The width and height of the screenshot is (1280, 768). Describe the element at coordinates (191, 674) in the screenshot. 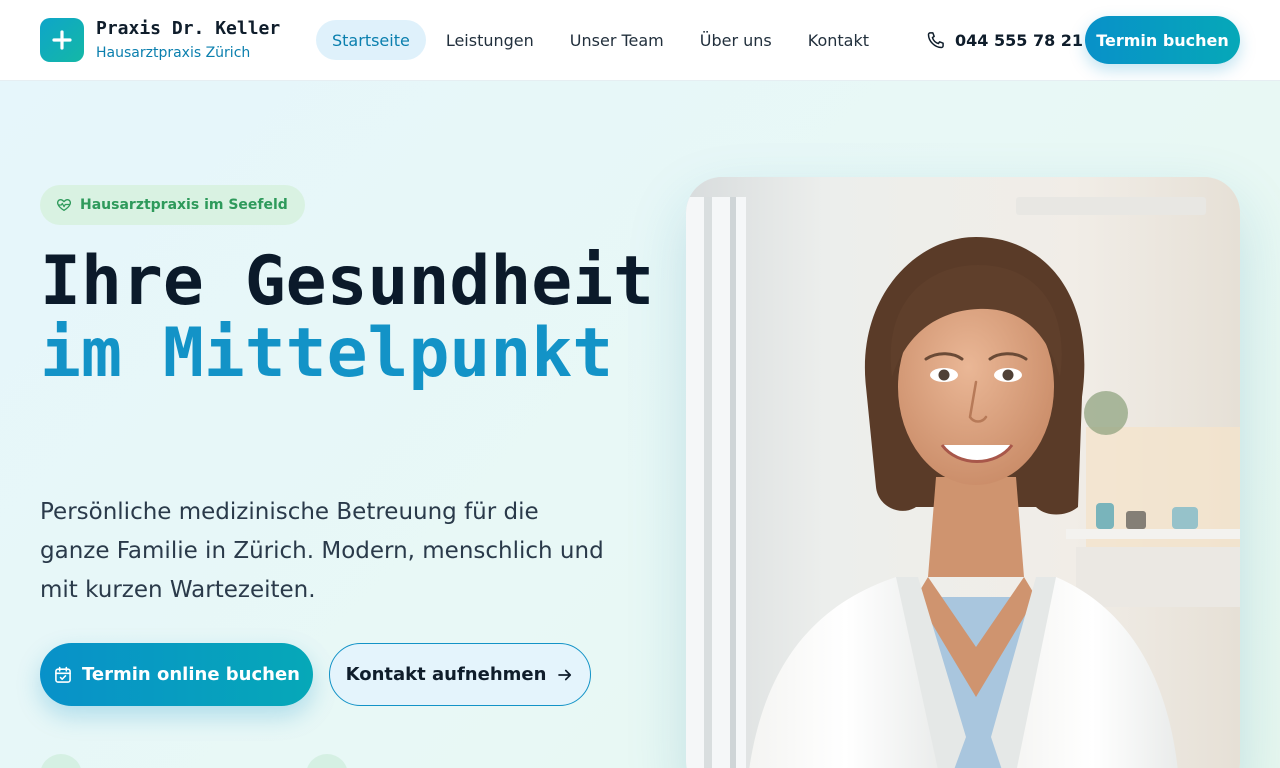

I see `book-online-label: Termin online buchen` at that location.